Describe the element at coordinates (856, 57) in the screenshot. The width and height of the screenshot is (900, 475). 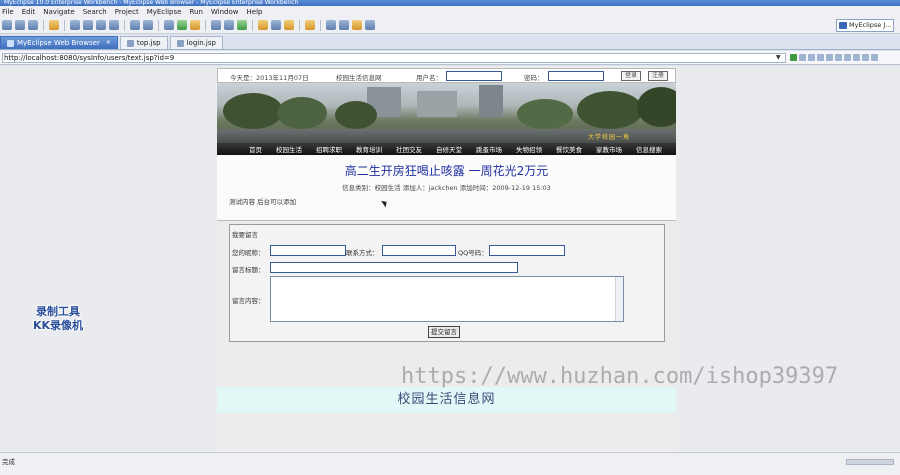
I see `source-icon` at that location.